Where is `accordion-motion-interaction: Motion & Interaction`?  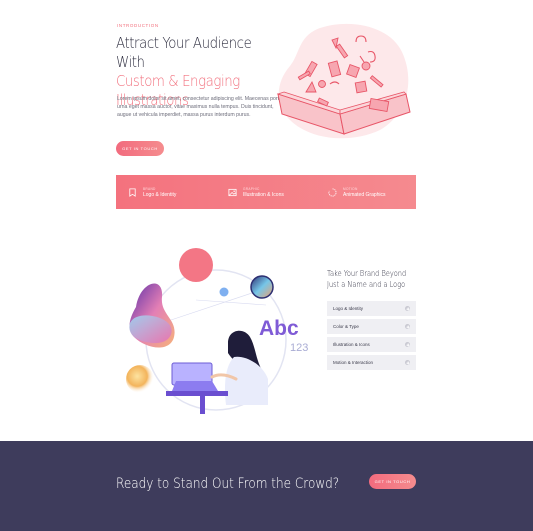 accordion-motion-interaction: Motion & Interaction is located at coordinates (371, 362).